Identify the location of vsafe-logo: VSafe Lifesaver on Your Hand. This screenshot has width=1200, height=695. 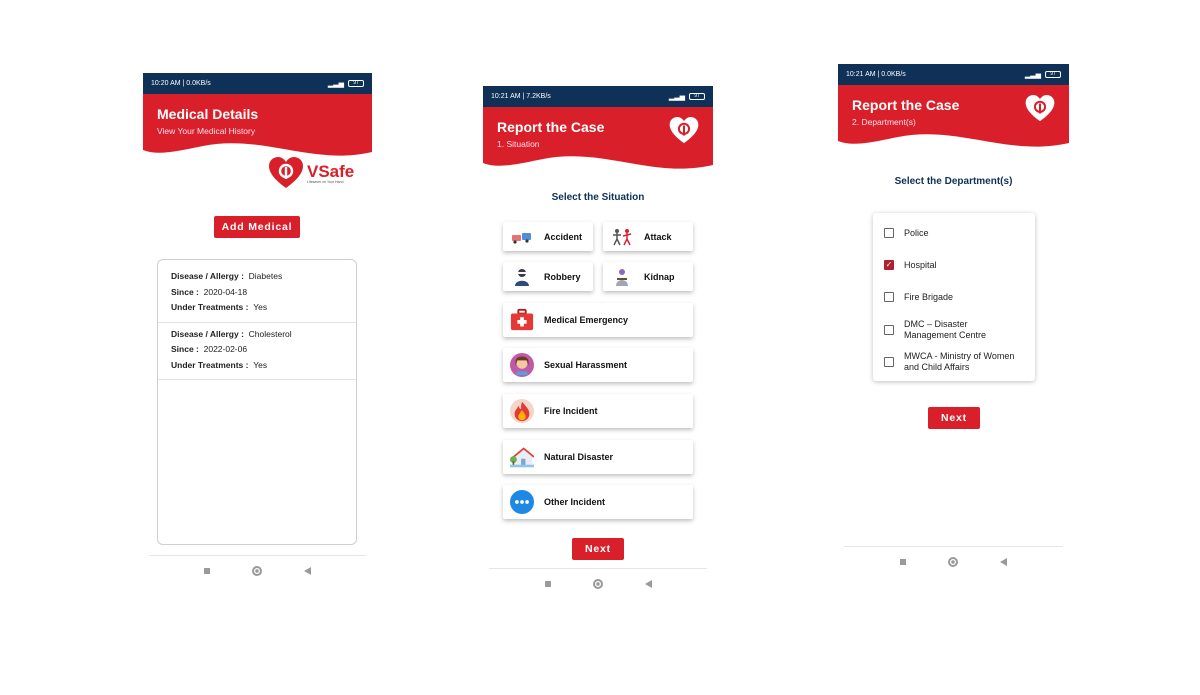
(311, 173).